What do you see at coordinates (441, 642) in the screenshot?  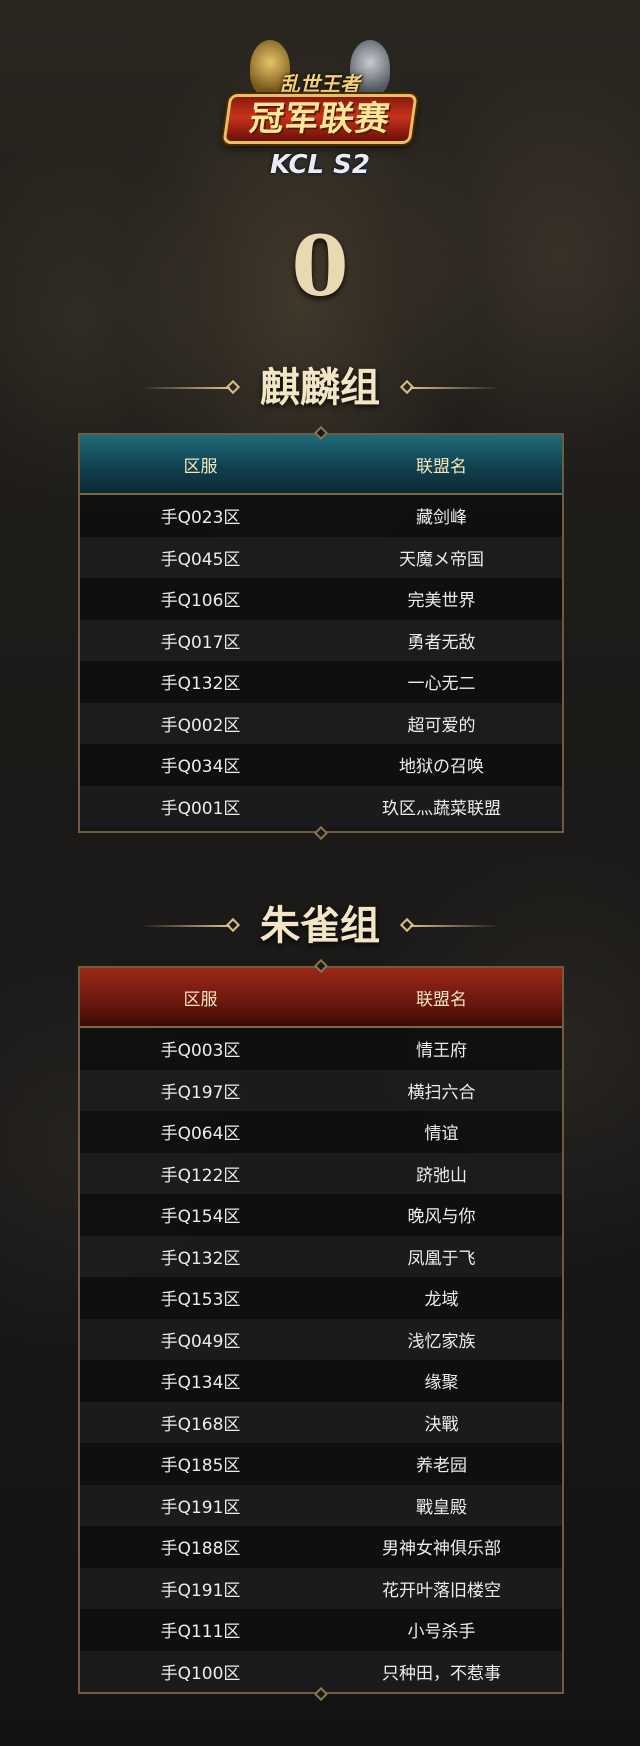 I see `alliance-cell: 勇者无敌` at bounding box center [441, 642].